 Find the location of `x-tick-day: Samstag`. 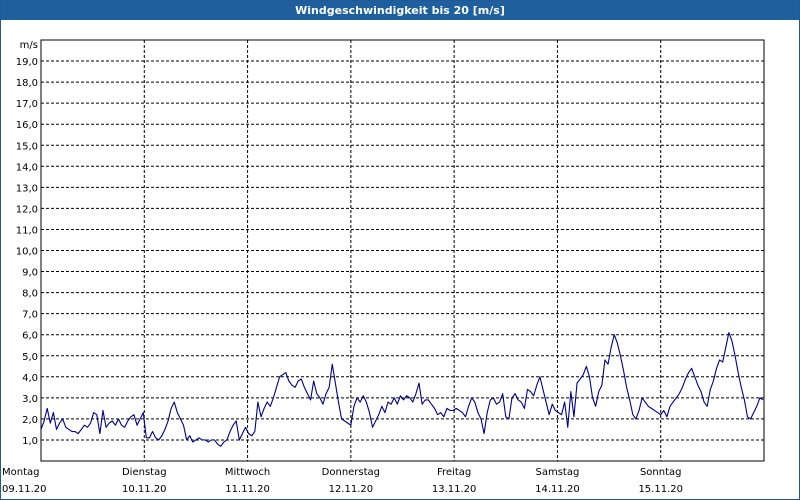

x-tick-day: Samstag is located at coordinates (558, 472).